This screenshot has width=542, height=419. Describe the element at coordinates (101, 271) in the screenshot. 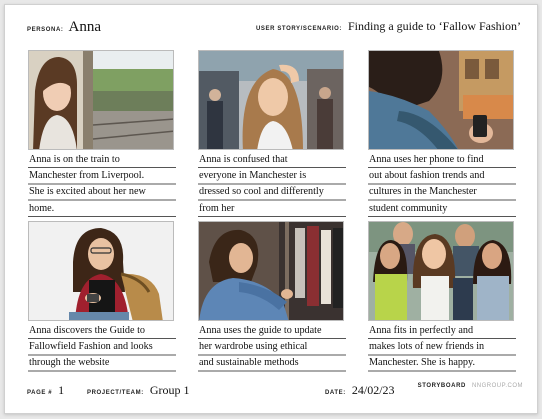

I see `panel-4-image` at that location.